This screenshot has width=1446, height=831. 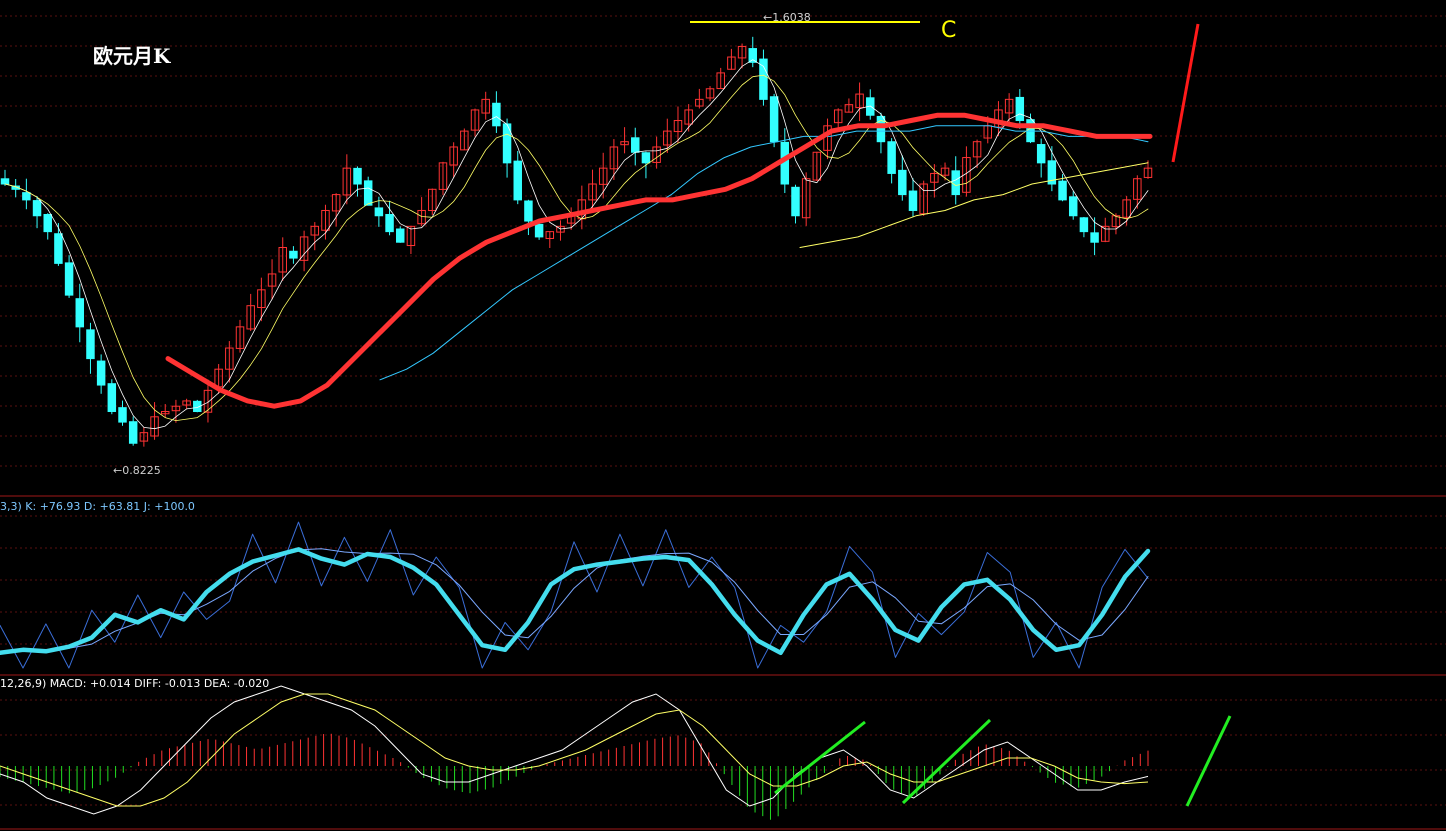 What do you see at coordinates (97, 506) in the screenshot?
I see `kdj-header: 3,3) K: +76.93 D: +63.81 J: +100.0` at bounding box center [97, 506].